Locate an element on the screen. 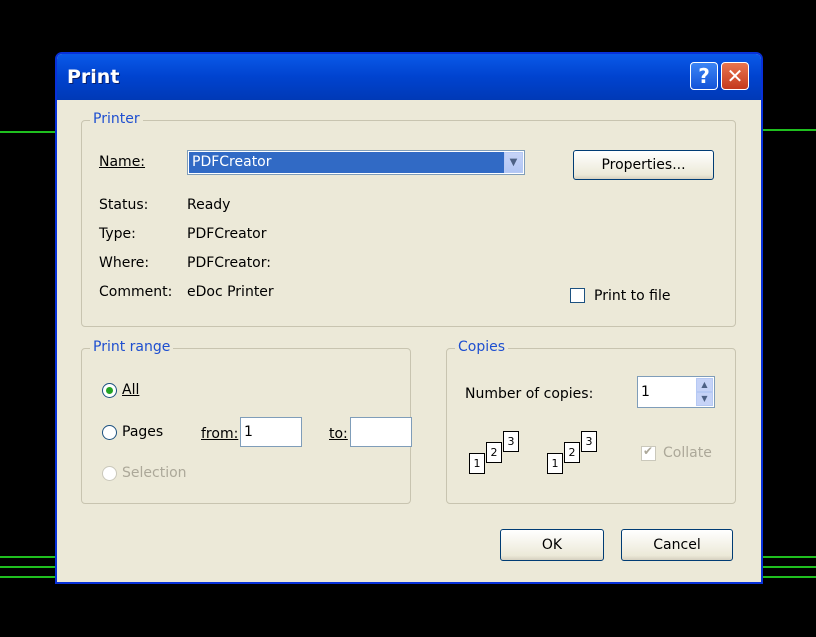  printer-name-value: PDFCreator is located at coordinates (351, 162).